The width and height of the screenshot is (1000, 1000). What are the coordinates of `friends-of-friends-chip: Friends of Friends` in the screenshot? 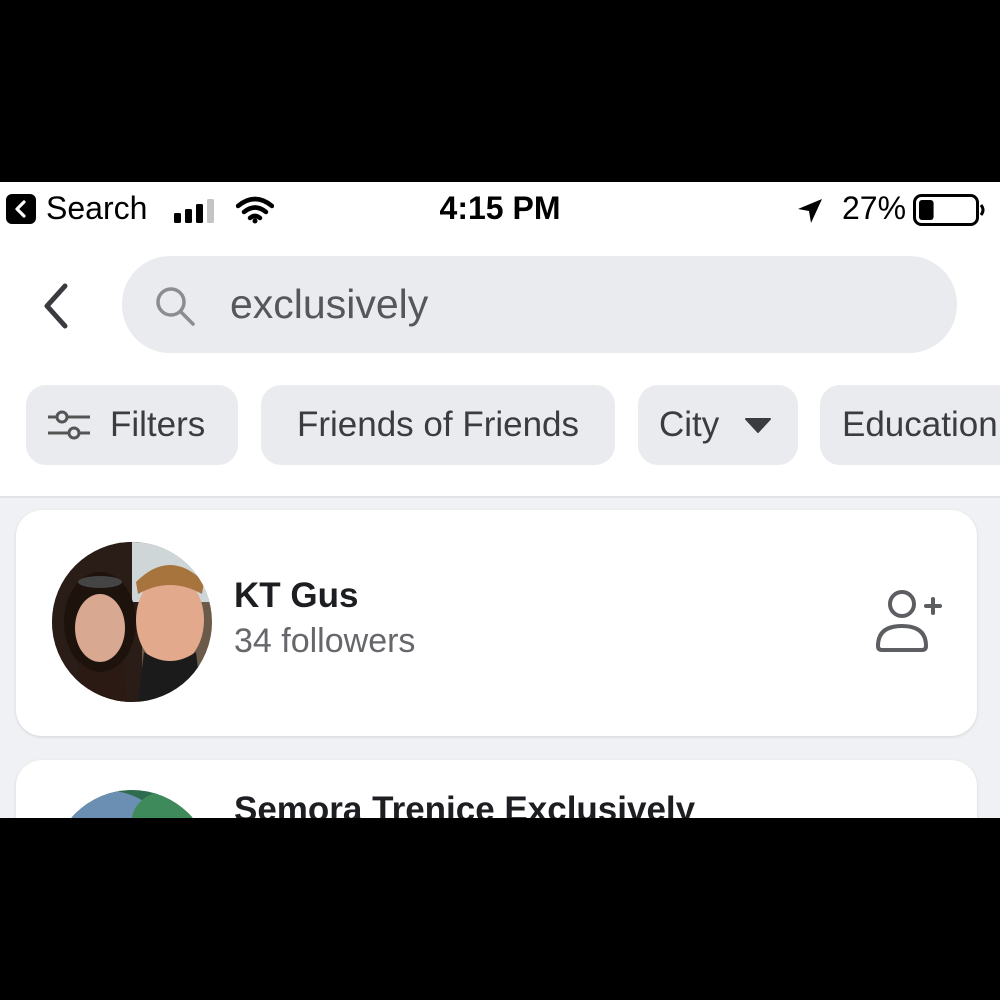 It's located at (438, 425).